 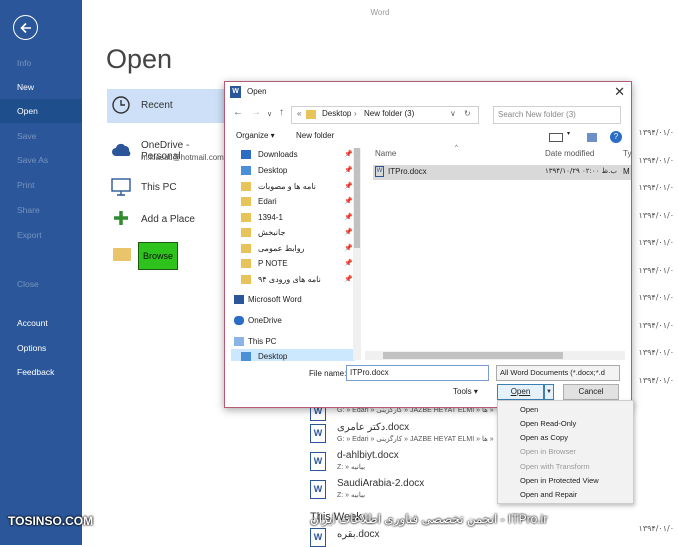 I want to click on open-dropdown-button: ▼, so click(x=549, y=392).